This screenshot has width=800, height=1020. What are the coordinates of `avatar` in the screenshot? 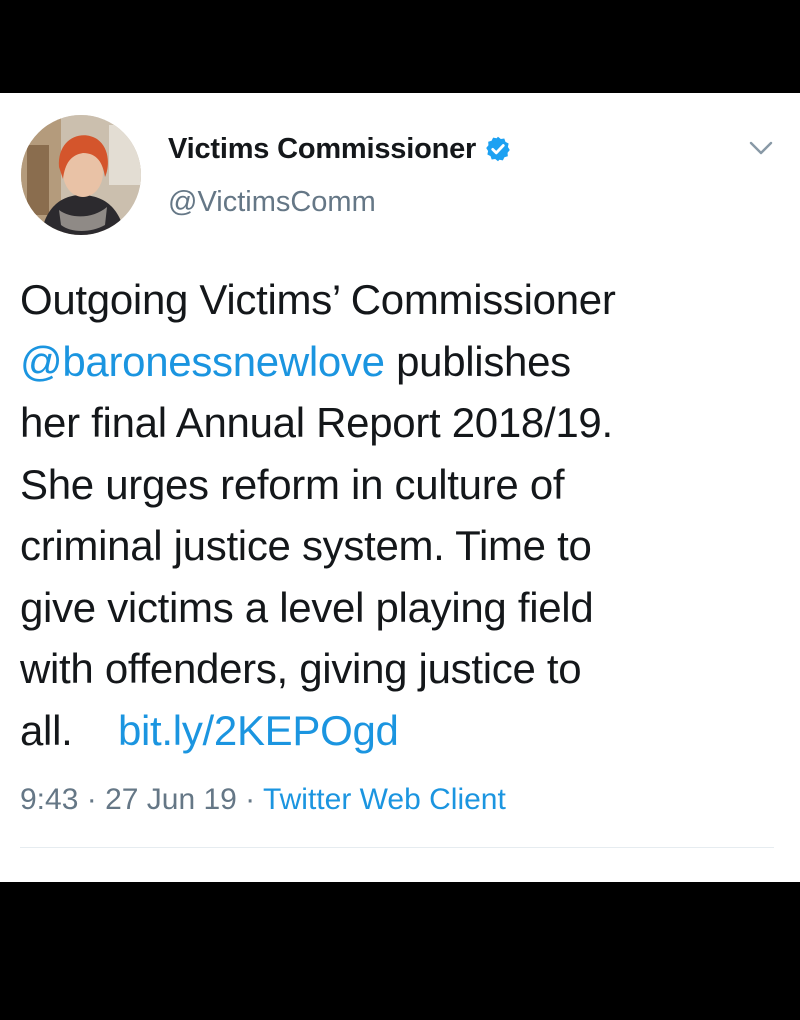 It's located at (81, 175).